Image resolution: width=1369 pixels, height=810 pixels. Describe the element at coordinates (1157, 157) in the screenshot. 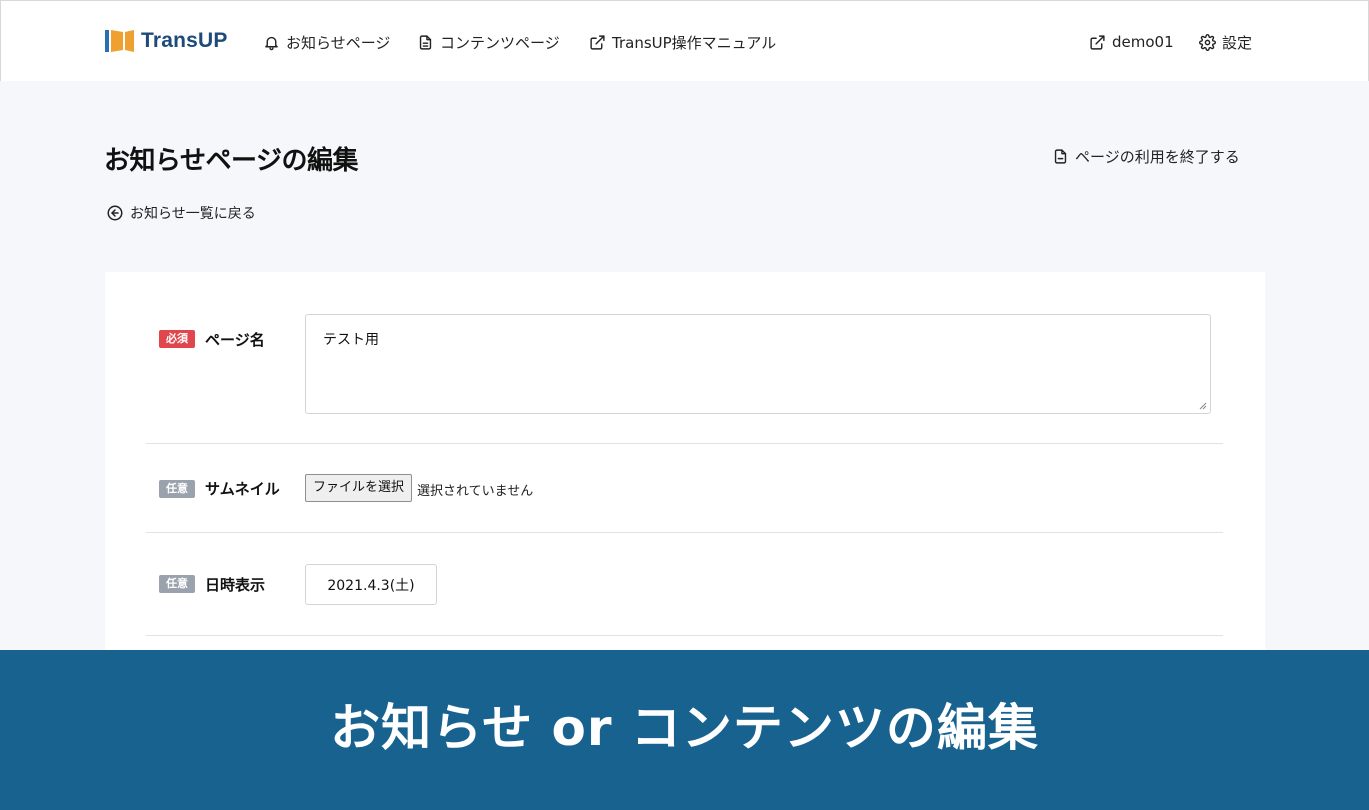

I see `end-link-label: ページの利用を終了する` at that location.